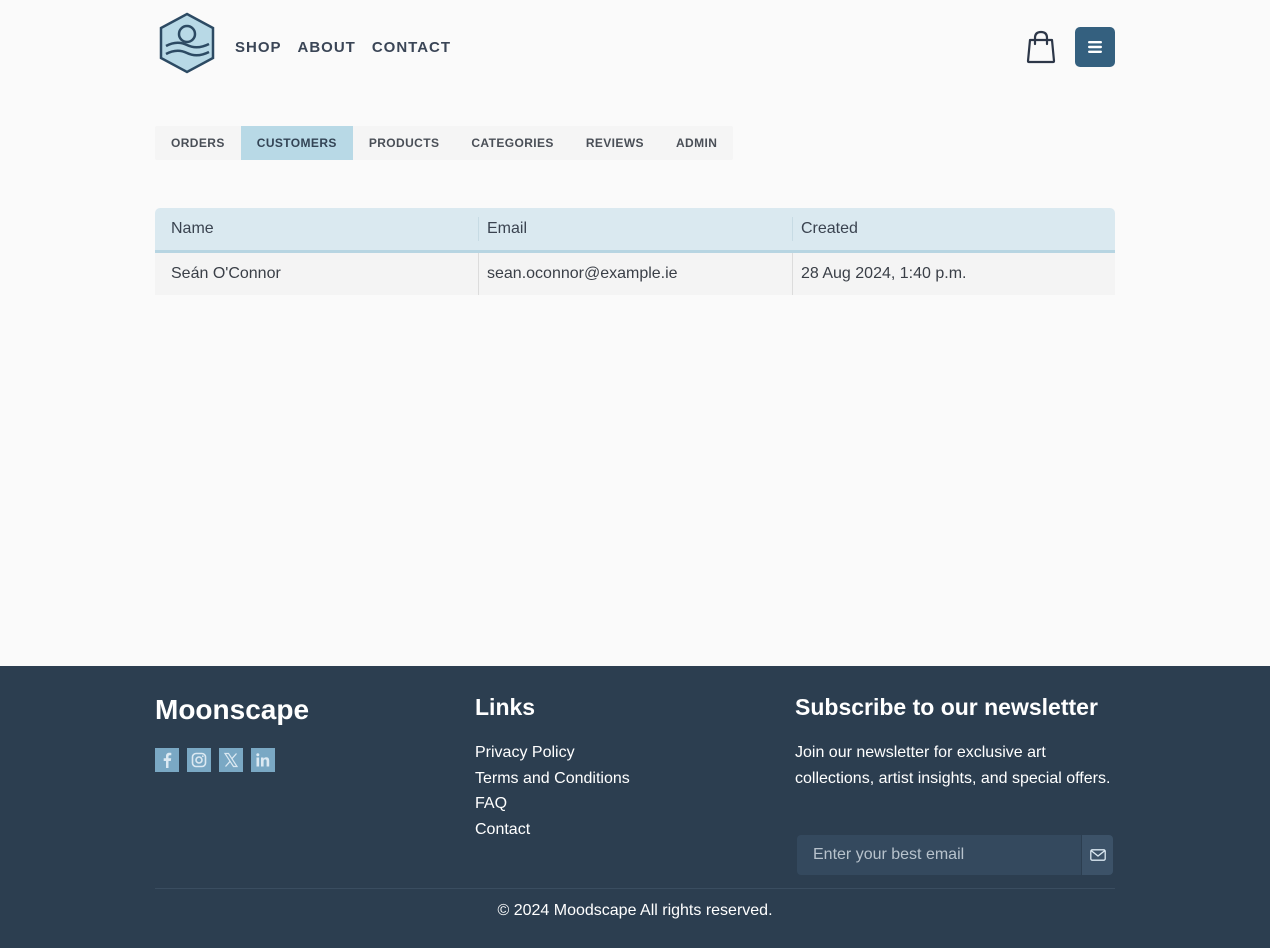  What do you see at coordinates (615, 143) in the screenshot?
I see `tab-reviews: REVIEWS` at bounding box center [615, 143].